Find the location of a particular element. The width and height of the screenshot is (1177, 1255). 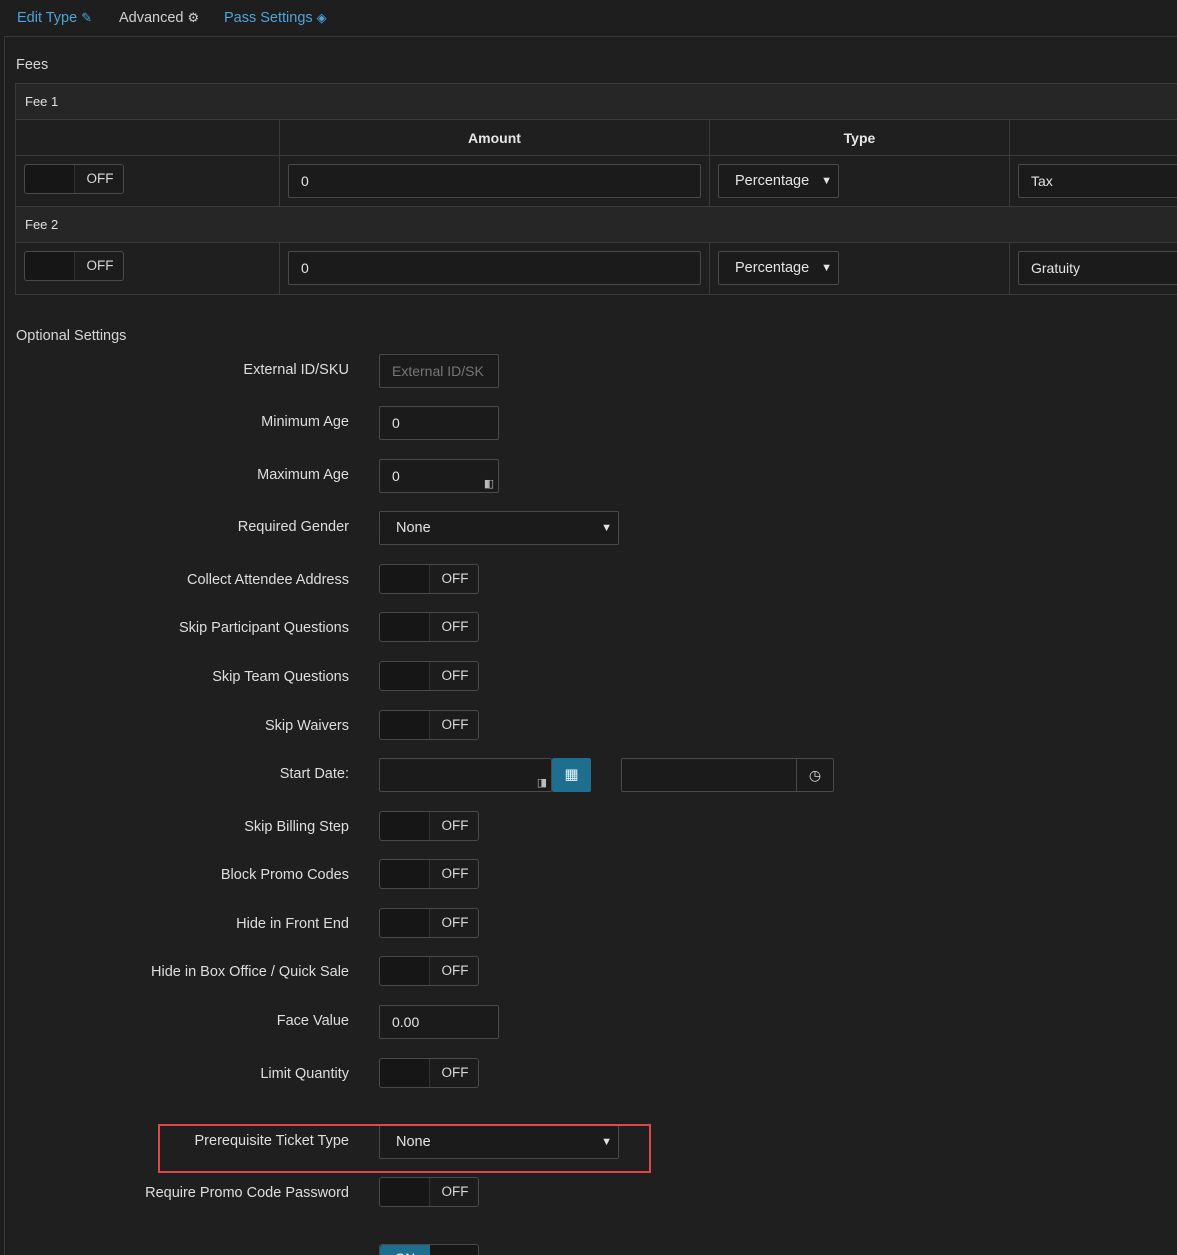

require-promo-toggle: OFF is located at coordinates (429, 1192).